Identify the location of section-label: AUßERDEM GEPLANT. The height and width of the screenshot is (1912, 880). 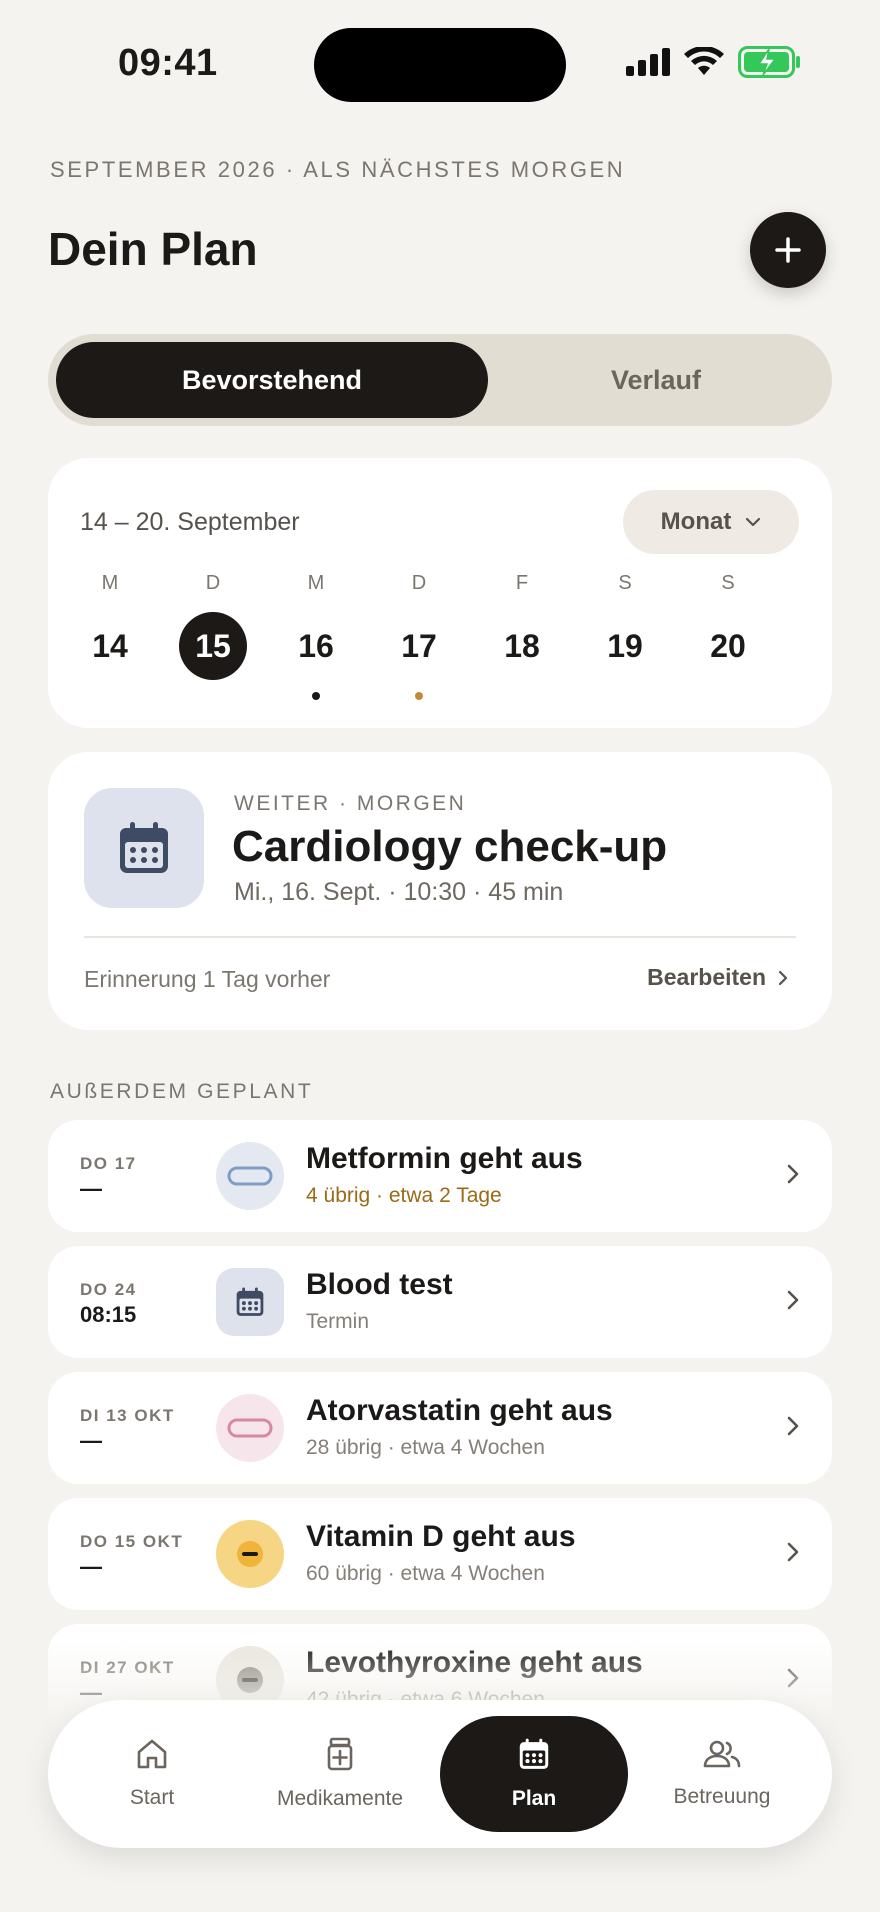
(182, 1091).